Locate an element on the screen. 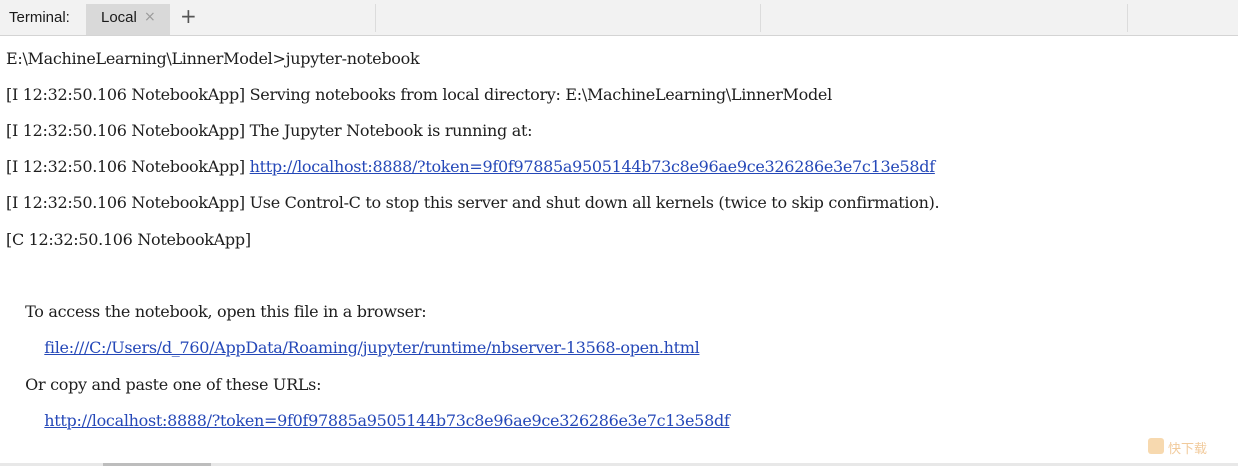 This screenshot has width=1238, height=466. close-icon: × is located at coordinates (150, 17).